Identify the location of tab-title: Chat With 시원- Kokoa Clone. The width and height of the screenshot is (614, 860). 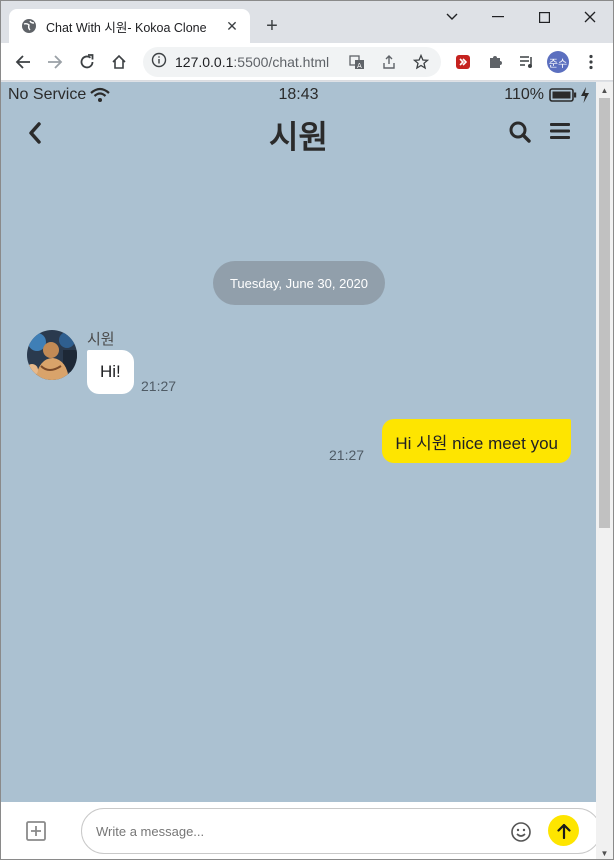
(126, 27).